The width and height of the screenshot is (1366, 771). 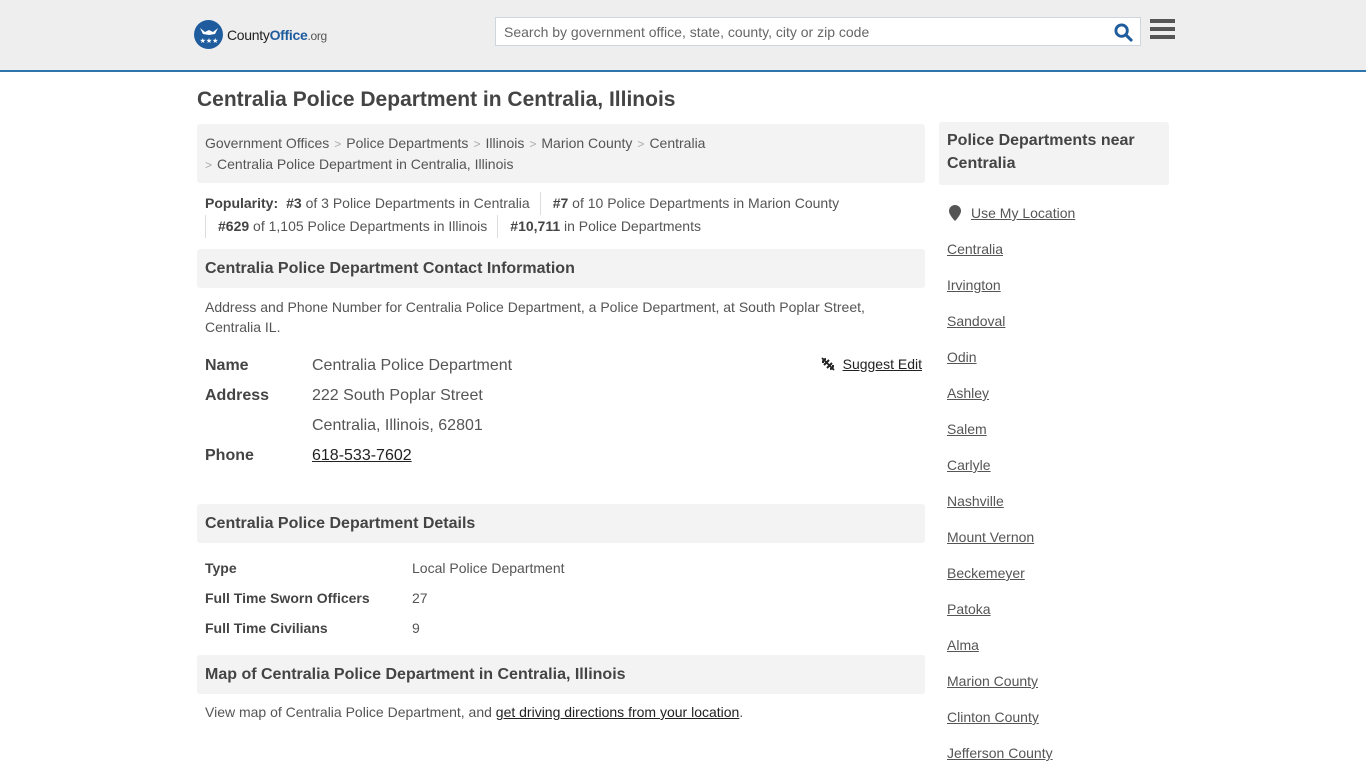 I want to click on hamburger-menu-icon, so click(x=1162, y=30).